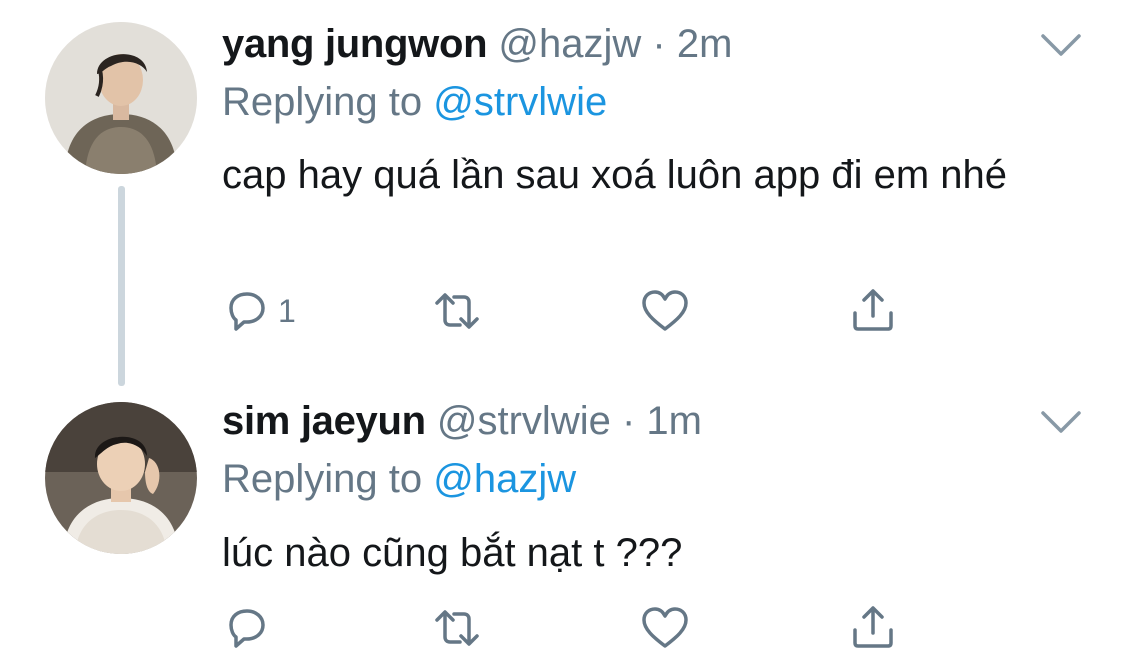  I want to click on tweet-header: yang jungwon @hazjw · 2m, so click(477, 44).